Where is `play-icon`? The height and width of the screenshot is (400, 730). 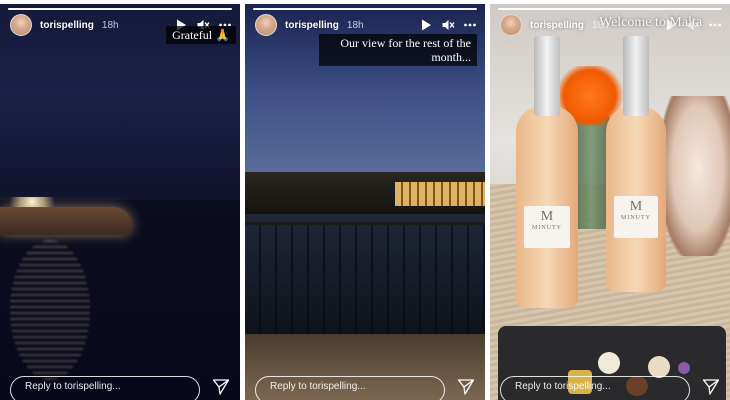
play-icon is located at coordinates (426, 25).